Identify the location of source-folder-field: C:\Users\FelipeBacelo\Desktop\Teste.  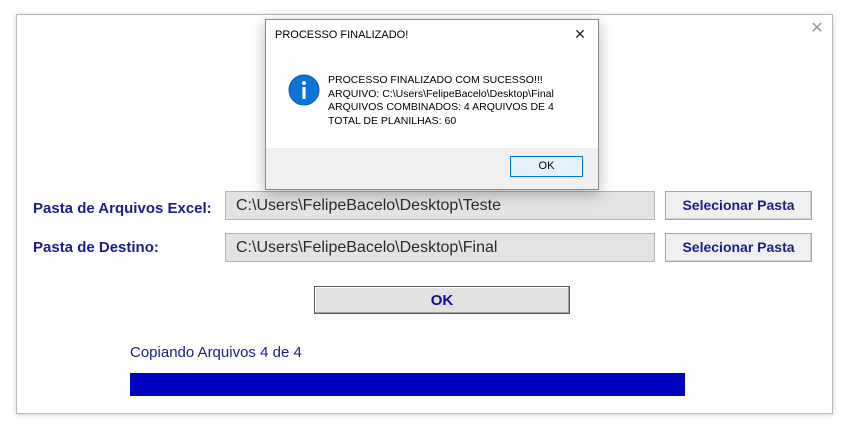
(440, 205).